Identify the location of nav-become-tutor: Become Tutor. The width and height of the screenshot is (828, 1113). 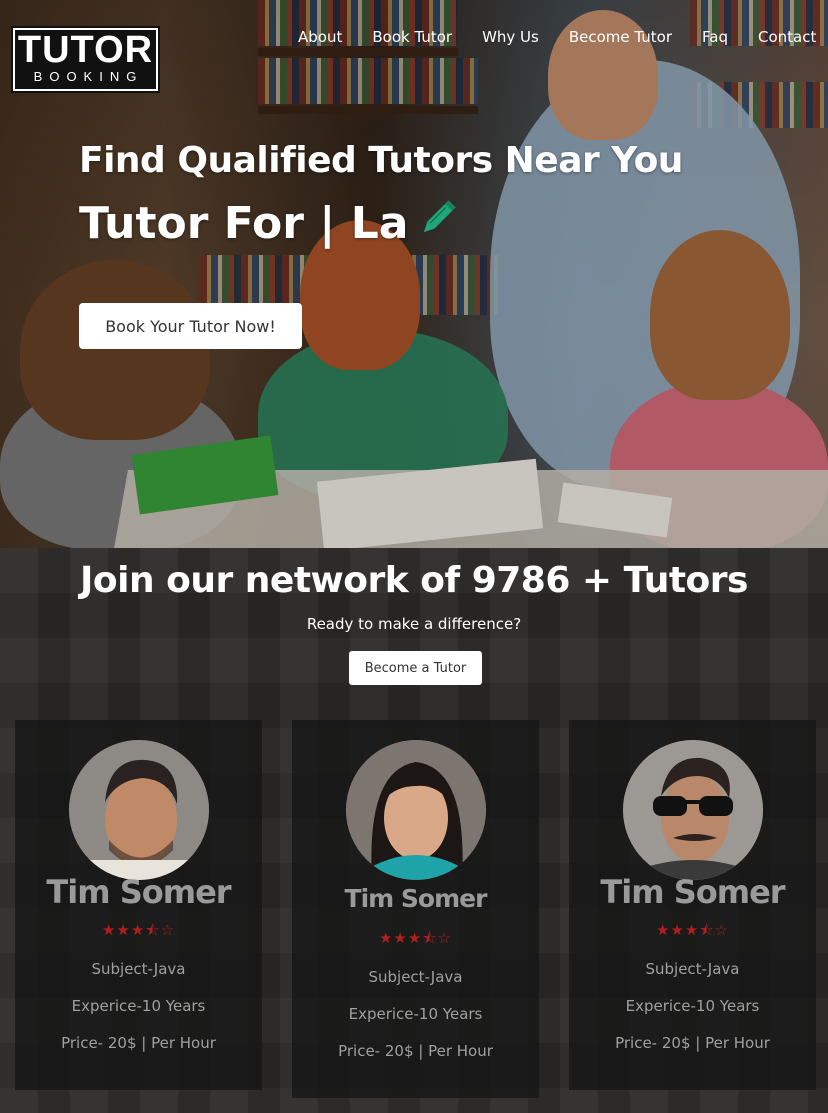
(620, 38).